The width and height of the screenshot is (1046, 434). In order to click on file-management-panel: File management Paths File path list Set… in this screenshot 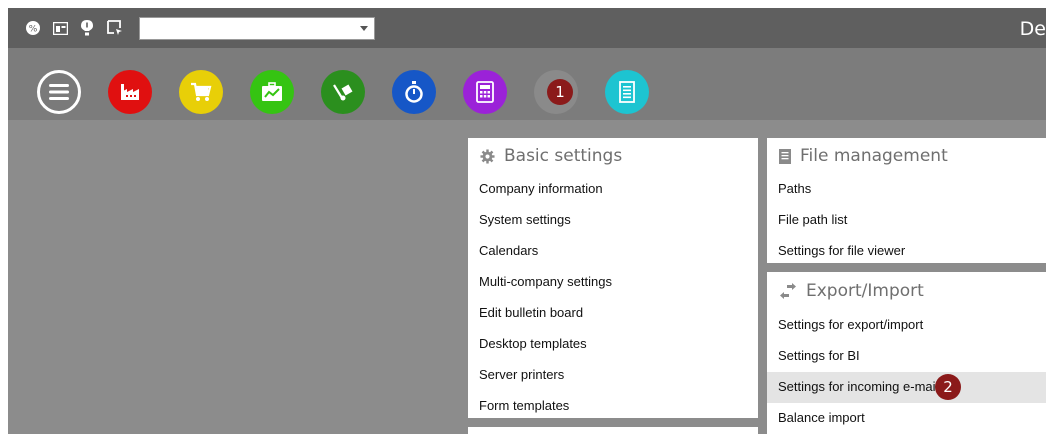, I will do `click(906, 200)`.